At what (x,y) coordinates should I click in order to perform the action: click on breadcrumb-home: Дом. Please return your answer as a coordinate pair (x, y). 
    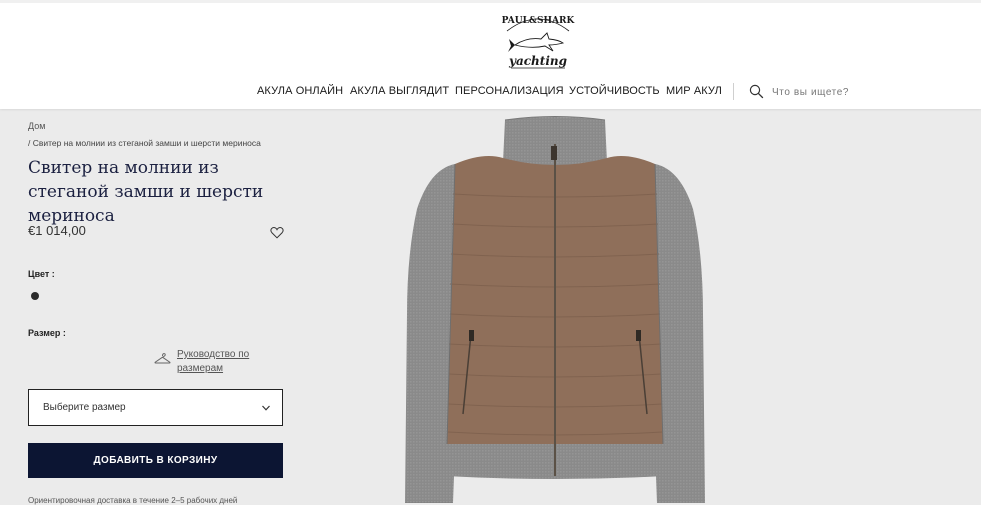
    Looking at the image, I should click on (36, 126).